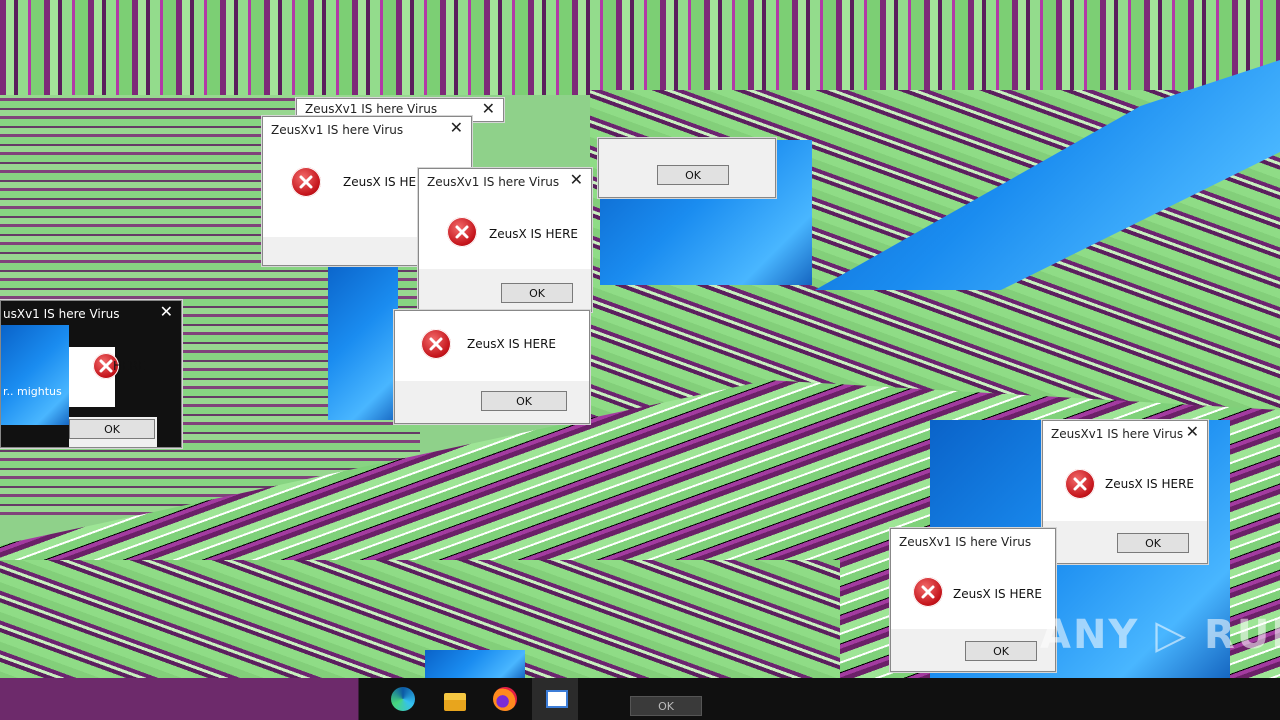 Image resolution: width=1280 pixels, height=720 pixels. I want to click on dialog-message: HERE, so click(129, 366).